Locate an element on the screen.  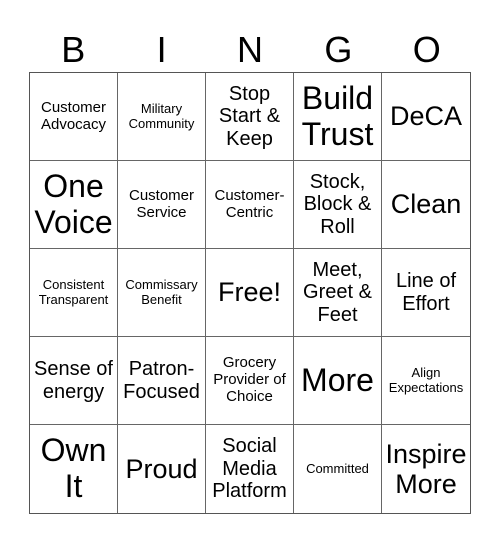
cell-label: Own It is located at coordinates (73, 468).